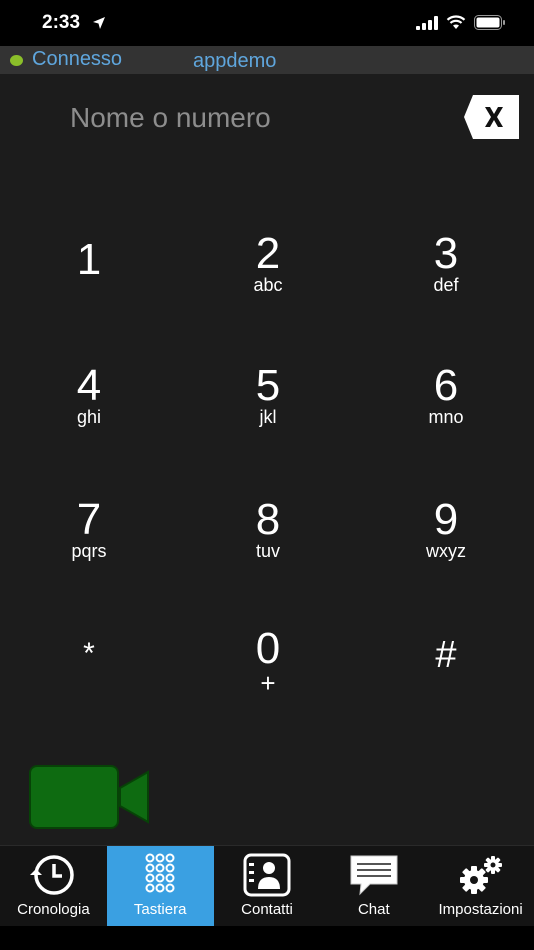 This screenshot has height=950, width=534. What do you see at coordinates (89, 677) in the screenshot?
I see `key-star: *` at bounding box center [89, 677].